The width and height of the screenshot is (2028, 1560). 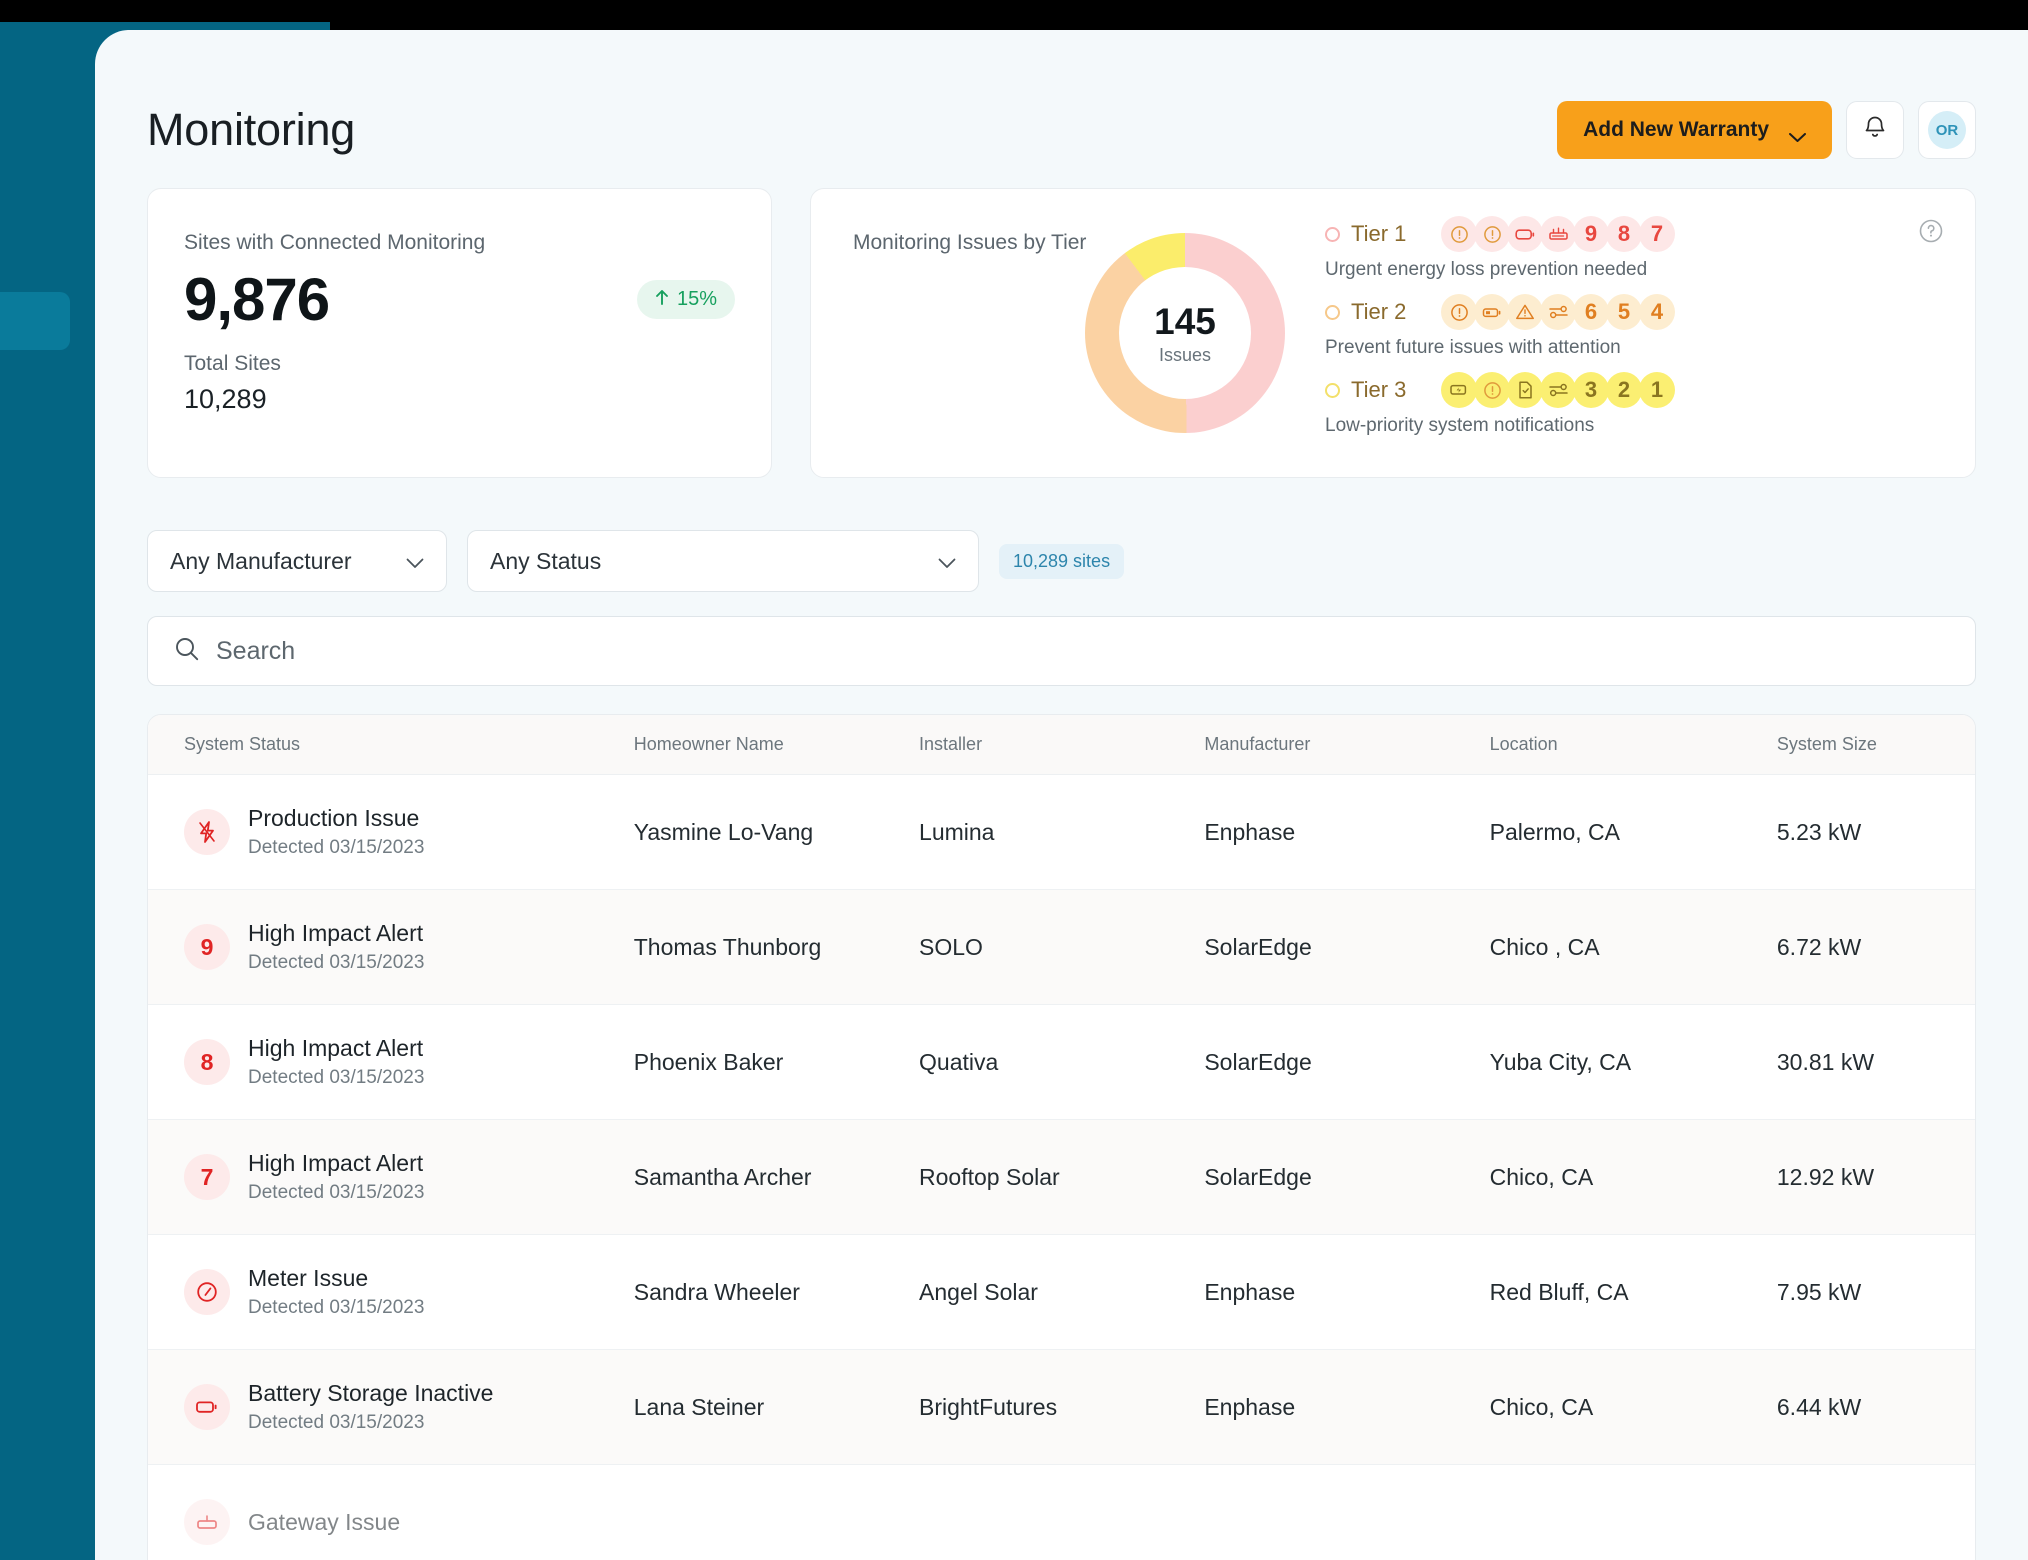 I want to click on row-system-size: 30.81 kW, so click(x=1825, y=1061).